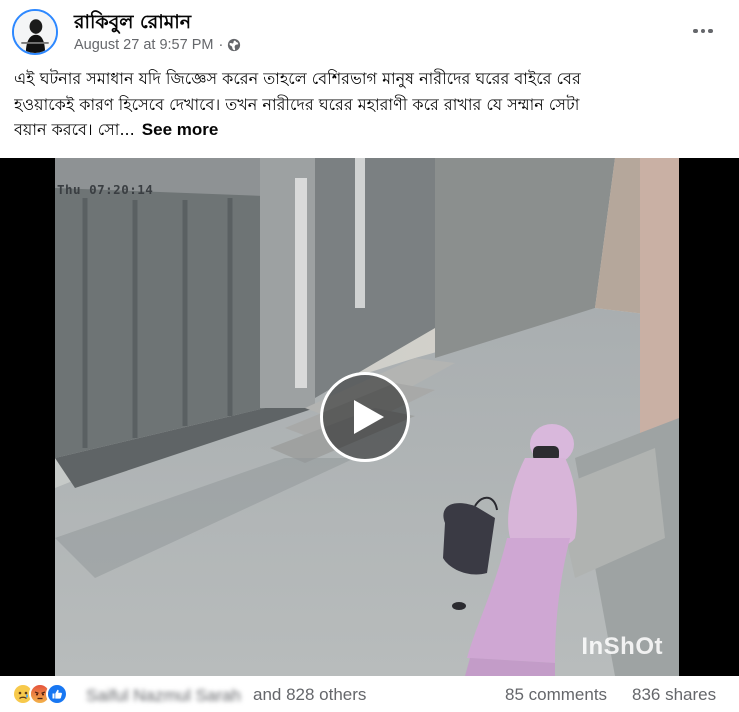 Image resolution: width=739 pixels, height=712 pixels. What do you see at coordinates (369, 32) in the screenshot?
I see `post-header: রাকিবুল রোমান August 27 at 9:57 PM ·` at bounding box center [369, 32].